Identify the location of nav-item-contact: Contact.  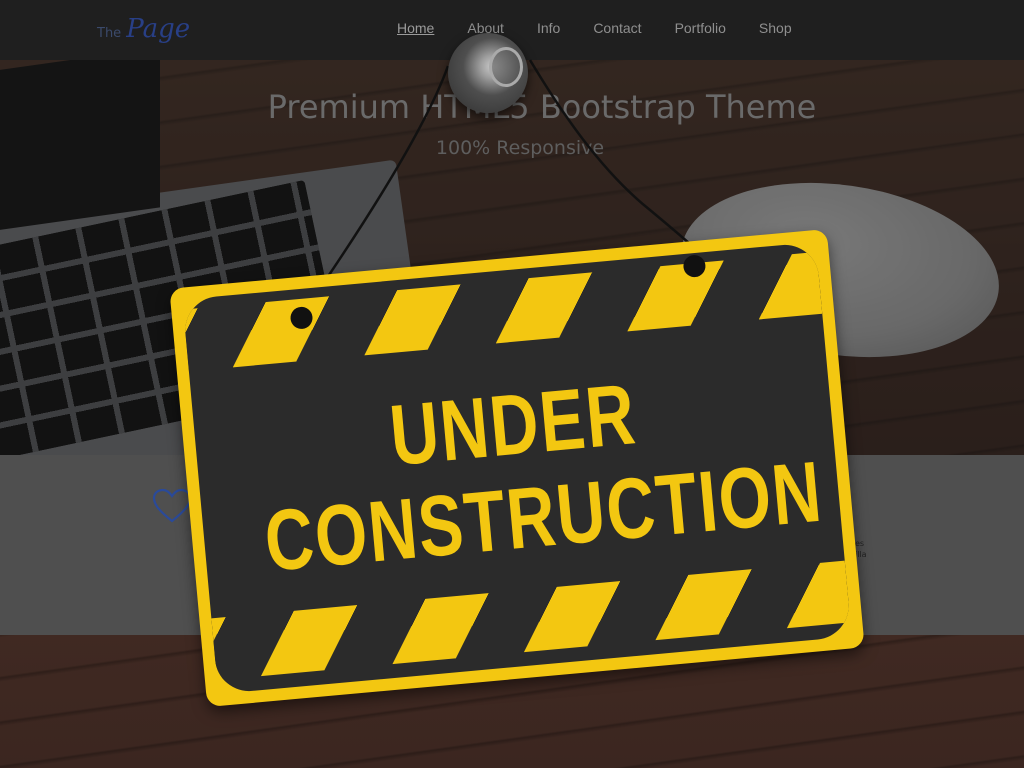
(617, 28).